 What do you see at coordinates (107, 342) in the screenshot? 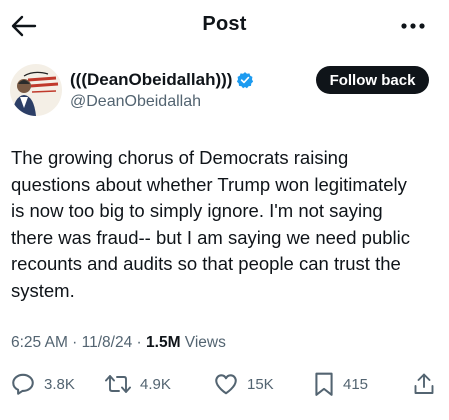
I see `tweet-date: 11/8/24` at bounding box center [107, 342].